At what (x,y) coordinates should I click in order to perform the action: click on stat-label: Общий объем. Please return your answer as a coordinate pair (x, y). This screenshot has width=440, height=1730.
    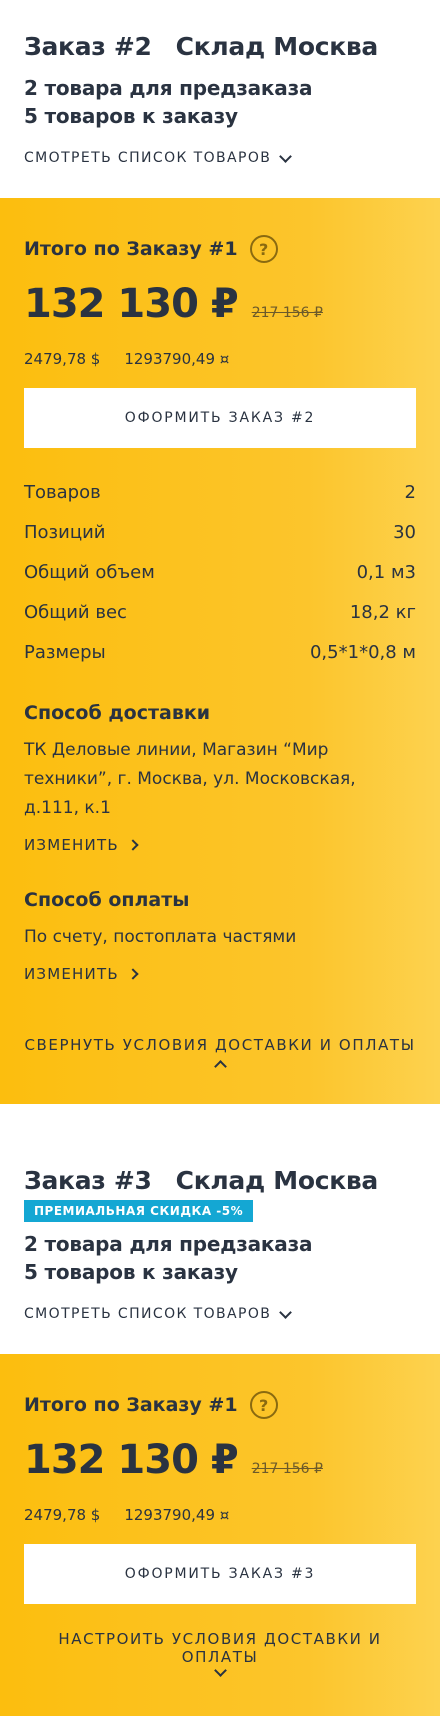
    Looking at the image, I should click on (89, 572).